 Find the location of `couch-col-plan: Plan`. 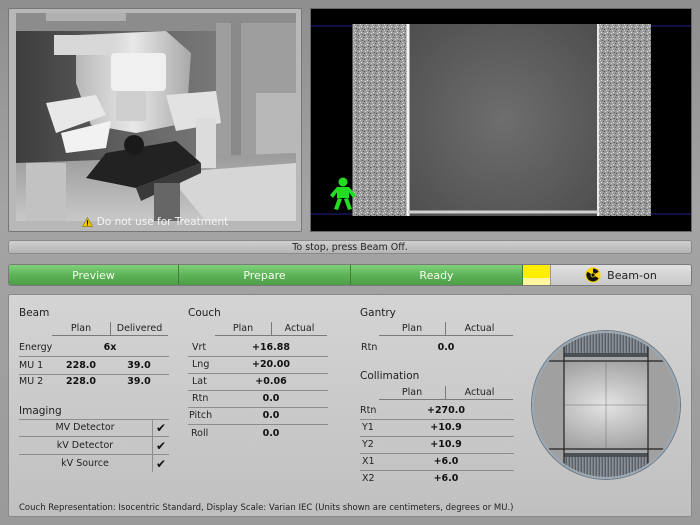

couch-col-plan: Plan is located at coordinates (243, 329).